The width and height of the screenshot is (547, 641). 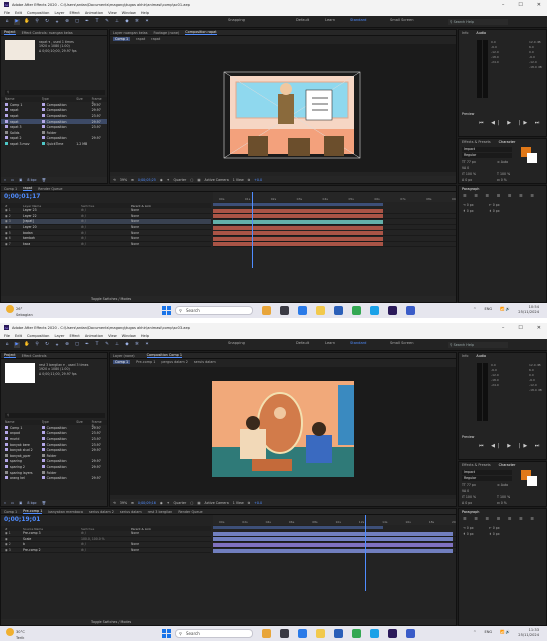 What do you see at coordinates (52, 529) in the screenshot?
I see `col-layer-name: Source Name` at bounding box center [52, 529].